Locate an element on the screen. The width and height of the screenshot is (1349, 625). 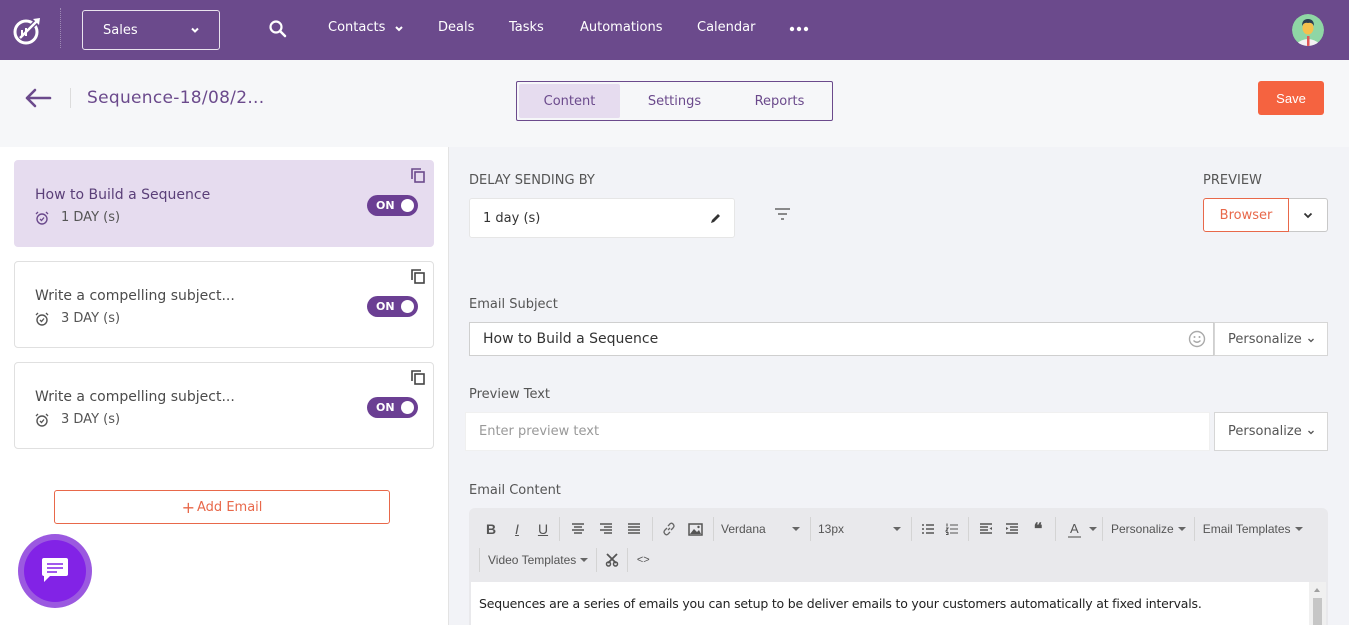
preview-text-input: Enter preview text is located at coordinates (837, 431).